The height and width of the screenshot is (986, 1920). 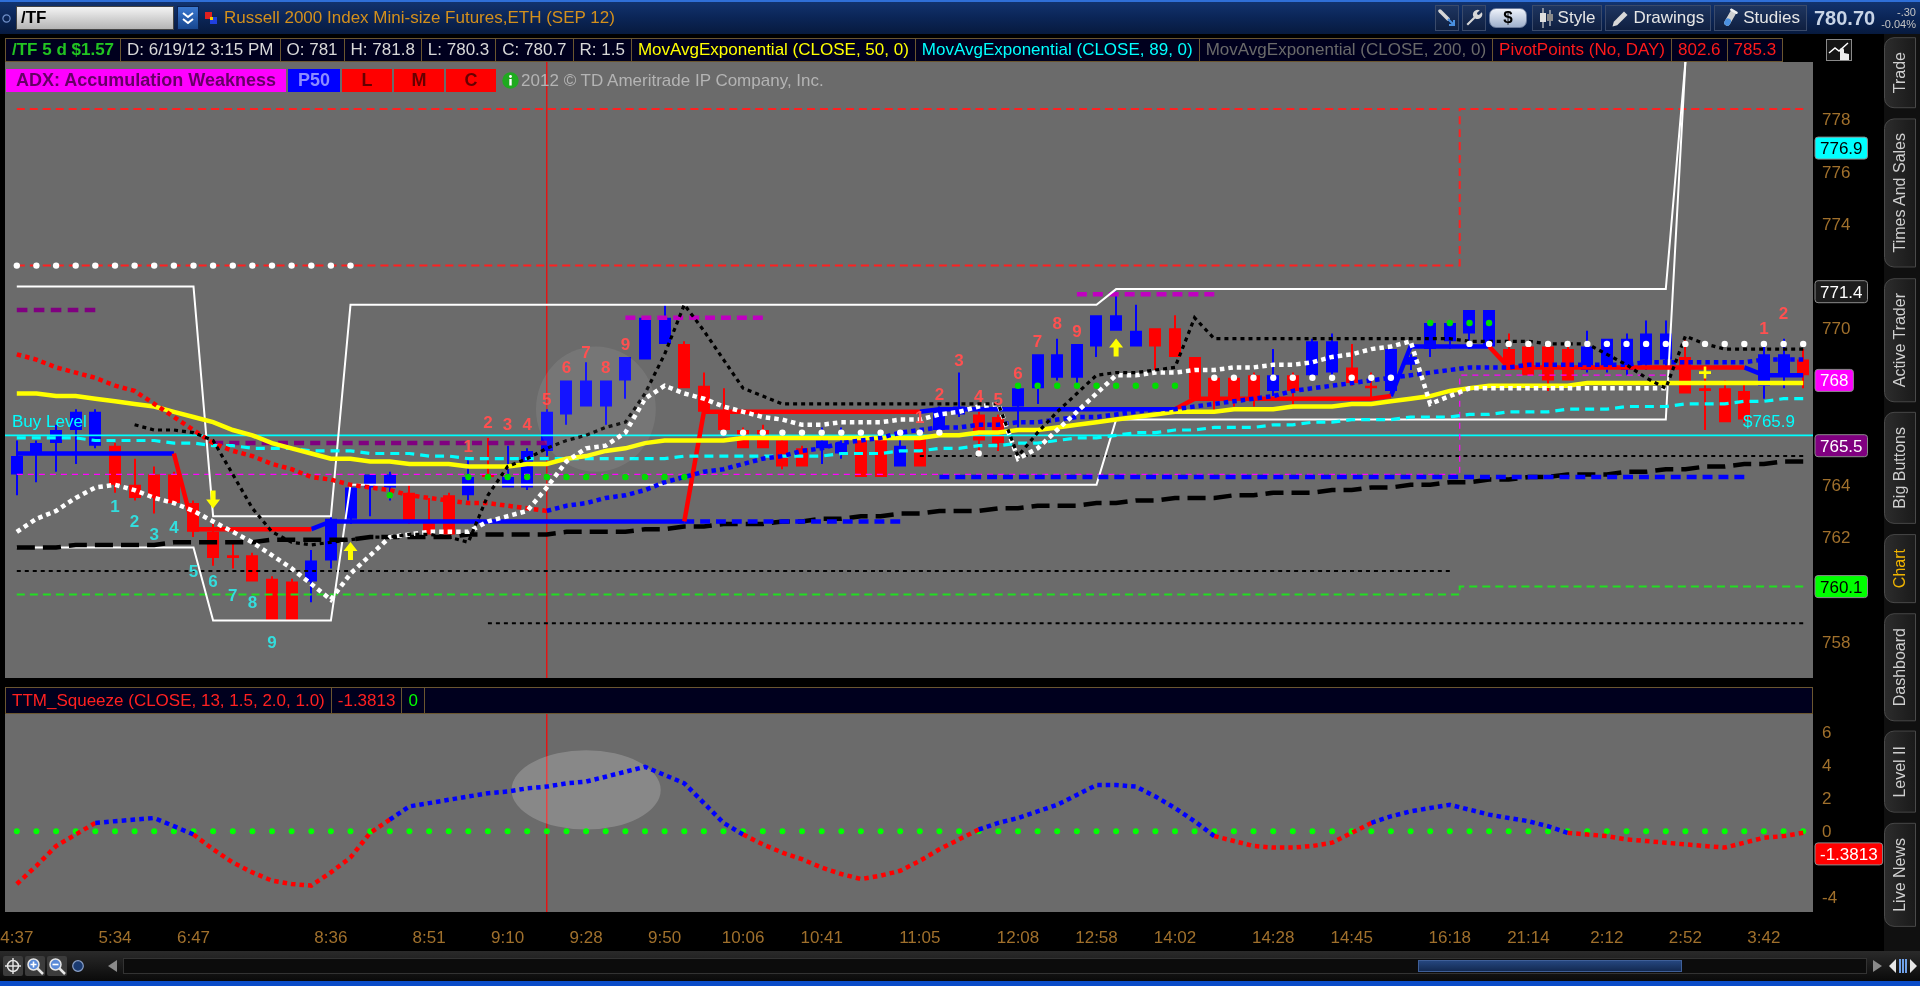 What do you see at coordinates (78, 966) in the screenshot?
I see `circle-icon` at bounding box center [78, 966].